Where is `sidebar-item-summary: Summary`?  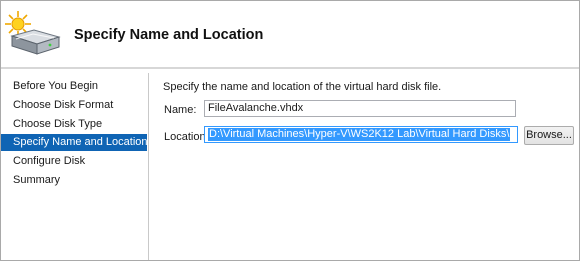 sidebar-item-summary: Summary is located at coordinates (74, 180).